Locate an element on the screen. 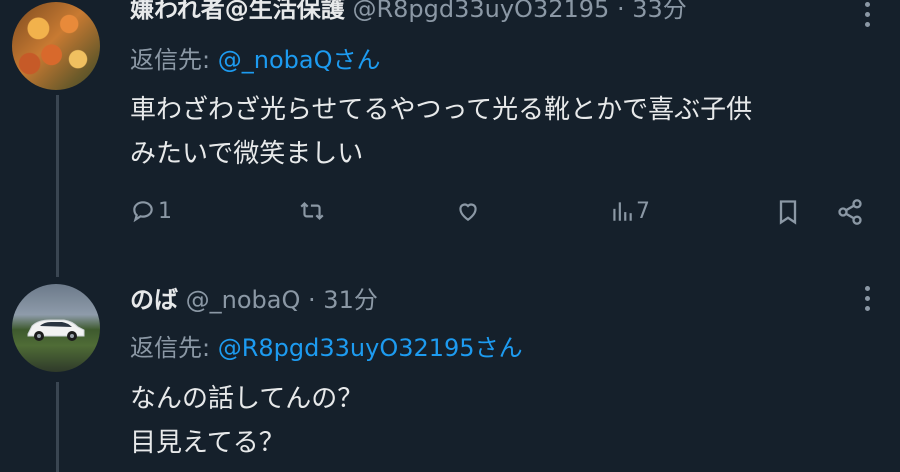  reply-to-line: 返信先: @R8pgd33uyO32195さん is located at coordinates (326, 348).